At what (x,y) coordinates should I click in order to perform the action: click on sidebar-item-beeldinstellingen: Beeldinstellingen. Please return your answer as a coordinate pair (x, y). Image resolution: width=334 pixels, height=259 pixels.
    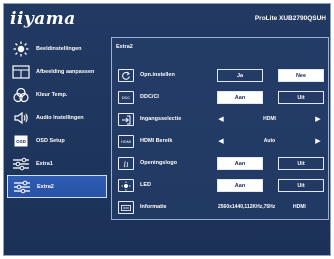
    Looking at the image, I should click on (57, 48).